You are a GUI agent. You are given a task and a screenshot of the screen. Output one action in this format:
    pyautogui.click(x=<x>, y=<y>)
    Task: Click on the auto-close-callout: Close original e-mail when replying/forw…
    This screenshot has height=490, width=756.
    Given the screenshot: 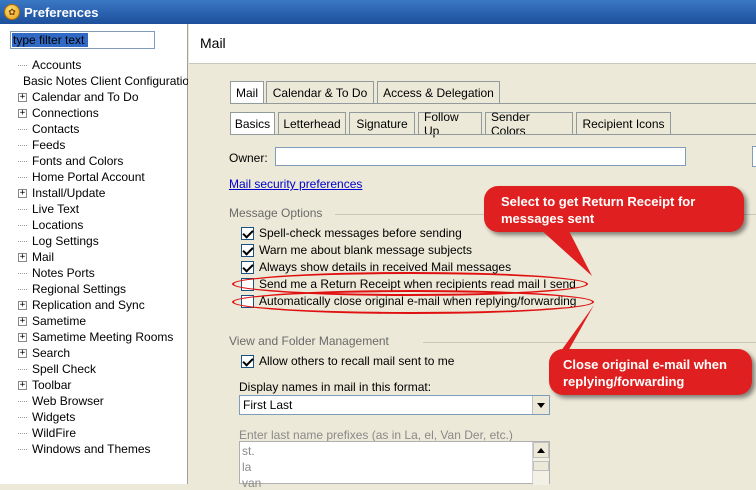 What is the action you would take?
    pyautogui.click(x=650, y=372)
    